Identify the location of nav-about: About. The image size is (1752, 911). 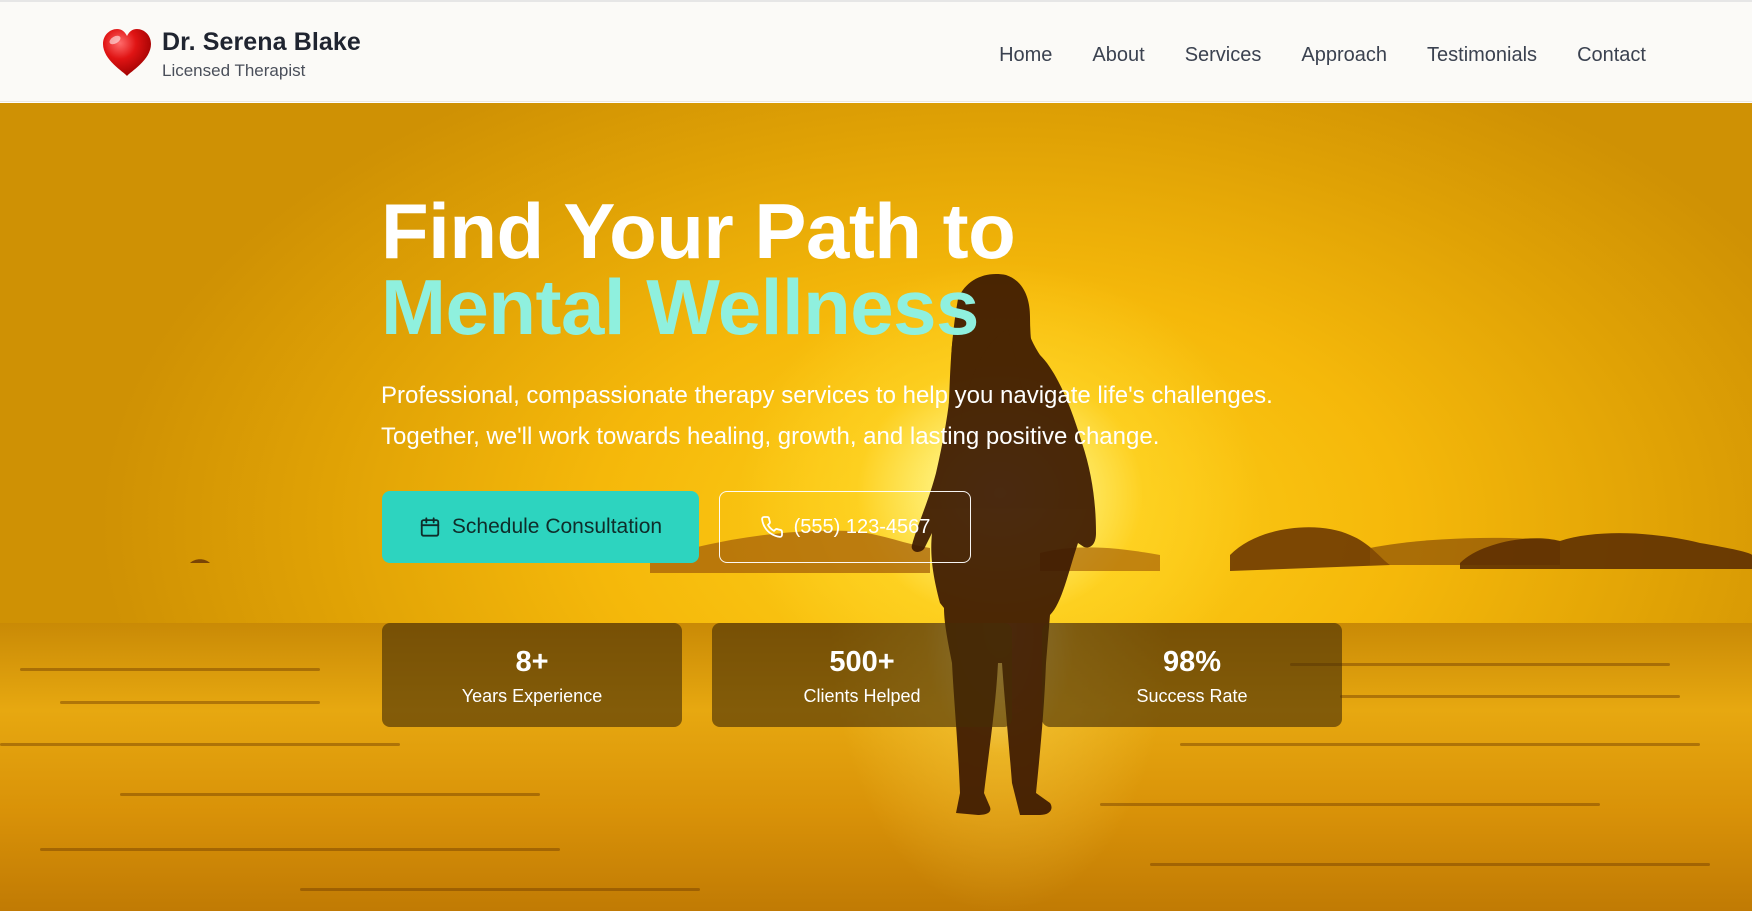
(1118, 55).